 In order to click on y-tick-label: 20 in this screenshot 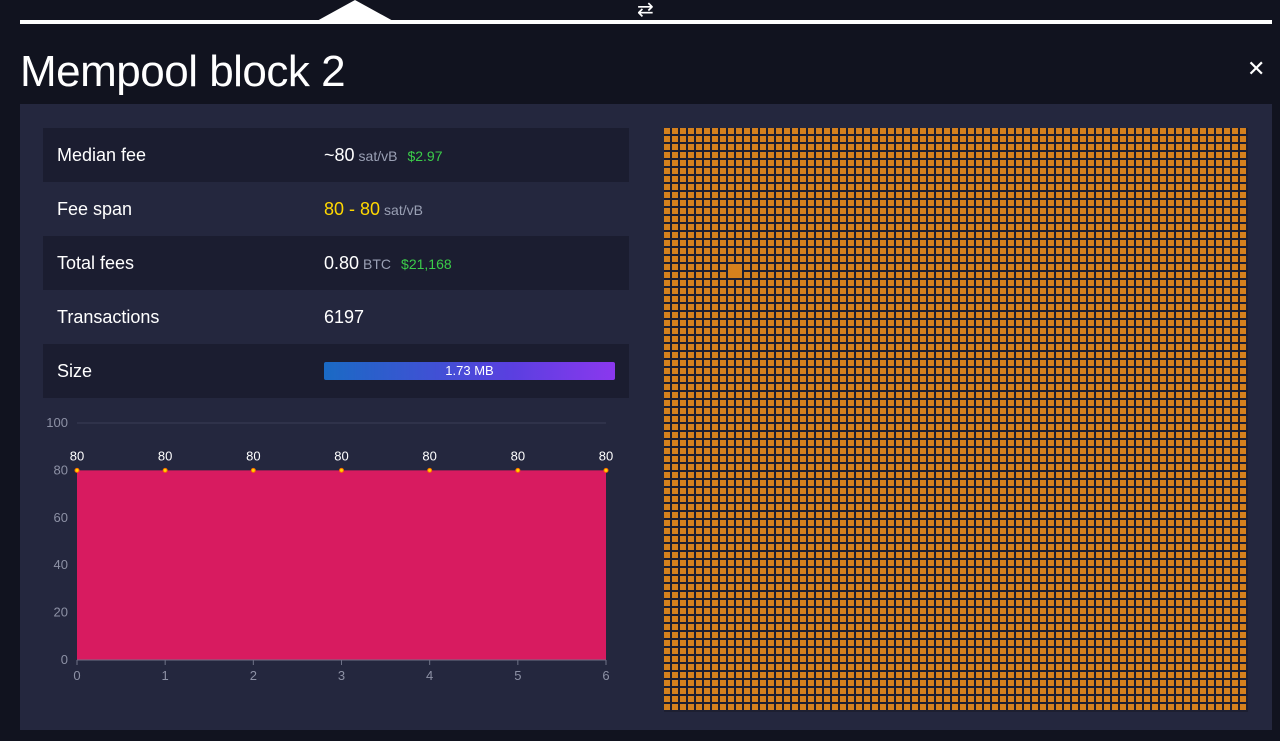, I will do `click(61, 612)`.